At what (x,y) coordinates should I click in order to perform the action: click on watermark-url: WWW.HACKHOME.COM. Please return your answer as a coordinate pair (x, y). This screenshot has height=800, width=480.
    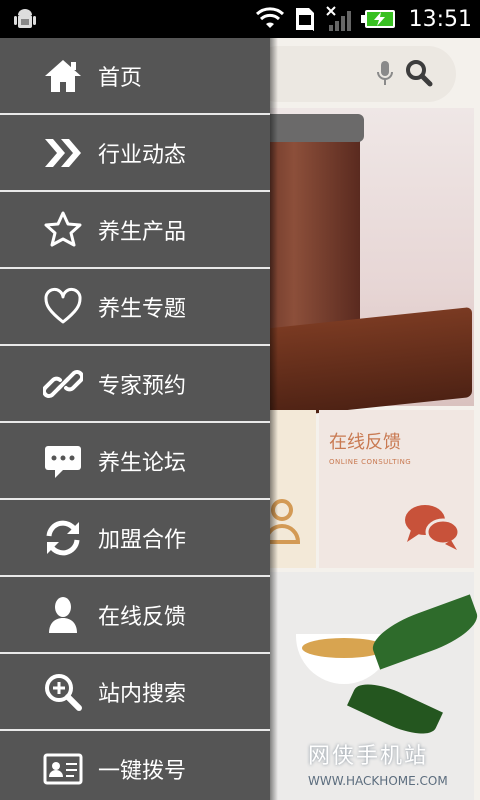
    Looking at the image, I should click on (378, 781).